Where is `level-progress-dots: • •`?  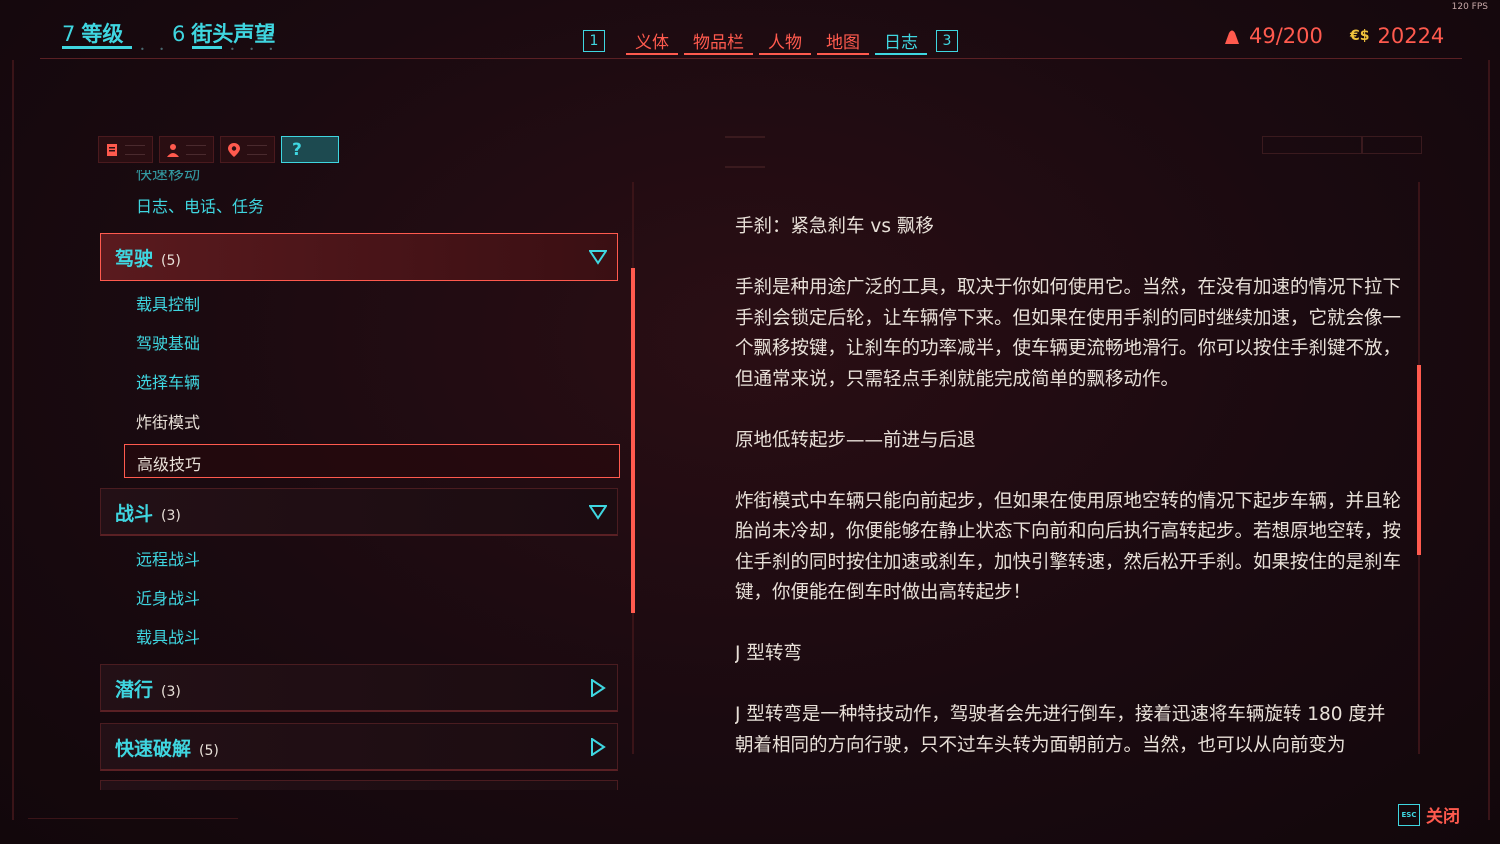
level-progress-dots: • • is located at coordinates (155, 49).